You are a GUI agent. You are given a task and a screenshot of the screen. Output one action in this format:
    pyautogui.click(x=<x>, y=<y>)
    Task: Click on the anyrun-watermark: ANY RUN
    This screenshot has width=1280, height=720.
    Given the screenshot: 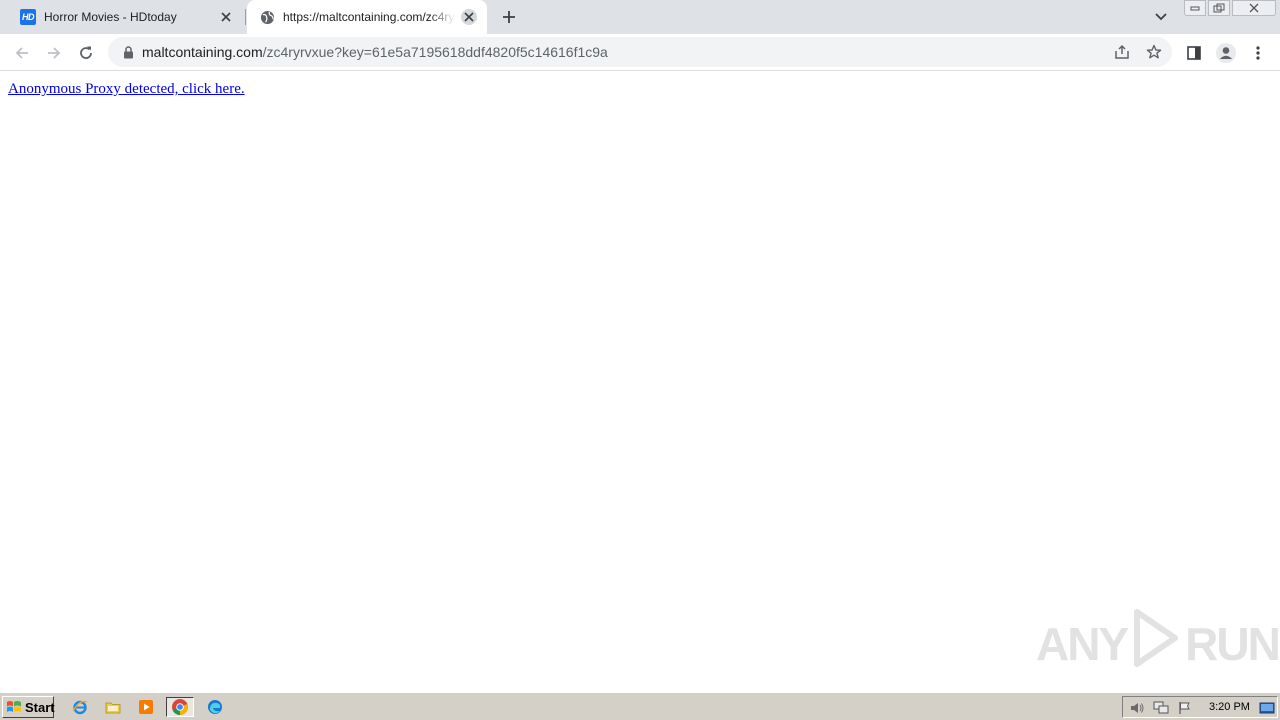 What is the action you would take?
    pyautogui.click(x=1158, y=643)
    